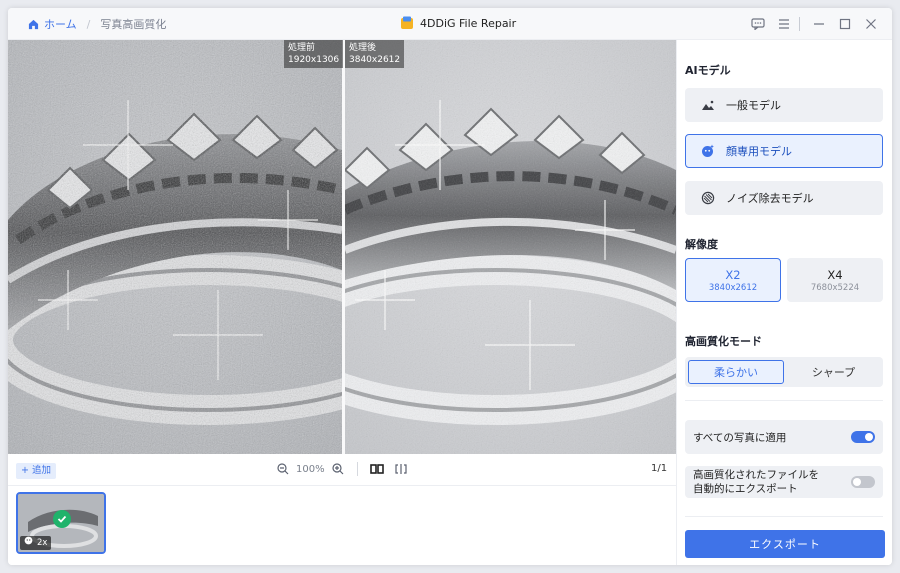 The image size is (900, 573). Describe the element at coordinates (407, 22) in the screenshot. I see `app-logo-icon` at that location.